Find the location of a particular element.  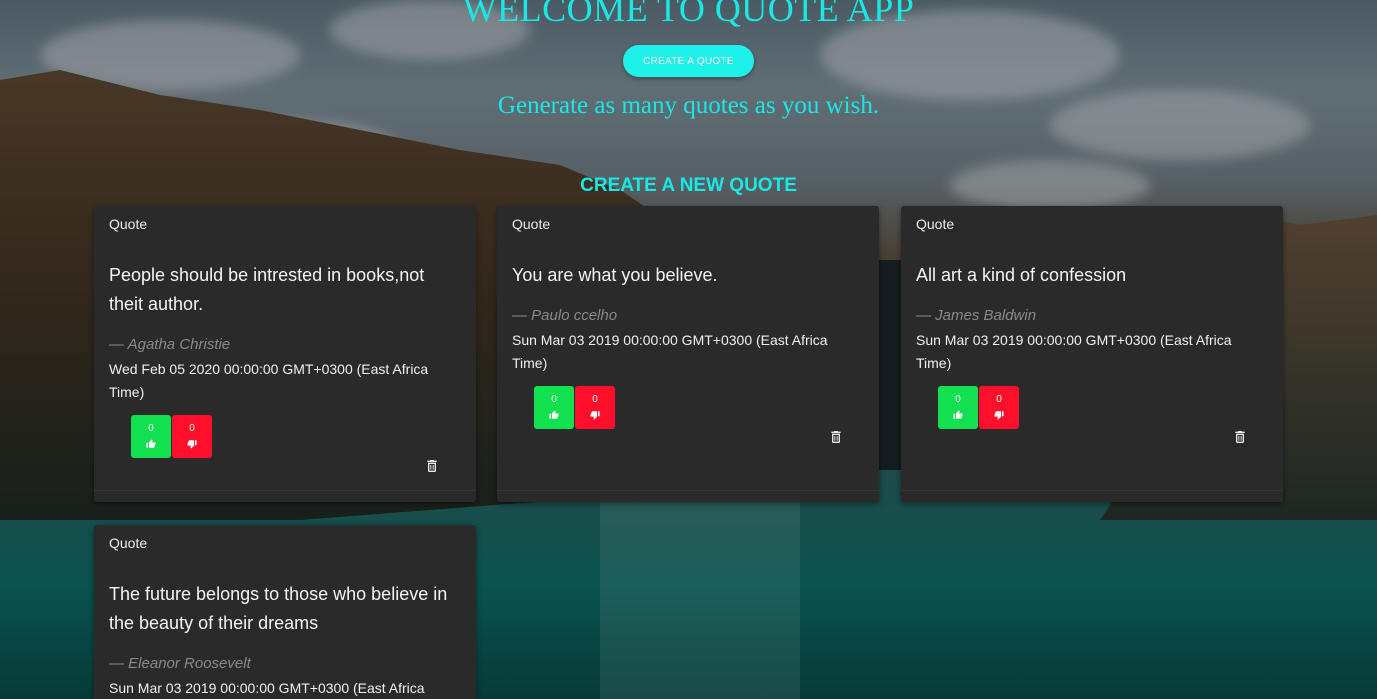

create-new-quote-heading: CREATE A NEW QUOTE is located at coordinates (688, 186).